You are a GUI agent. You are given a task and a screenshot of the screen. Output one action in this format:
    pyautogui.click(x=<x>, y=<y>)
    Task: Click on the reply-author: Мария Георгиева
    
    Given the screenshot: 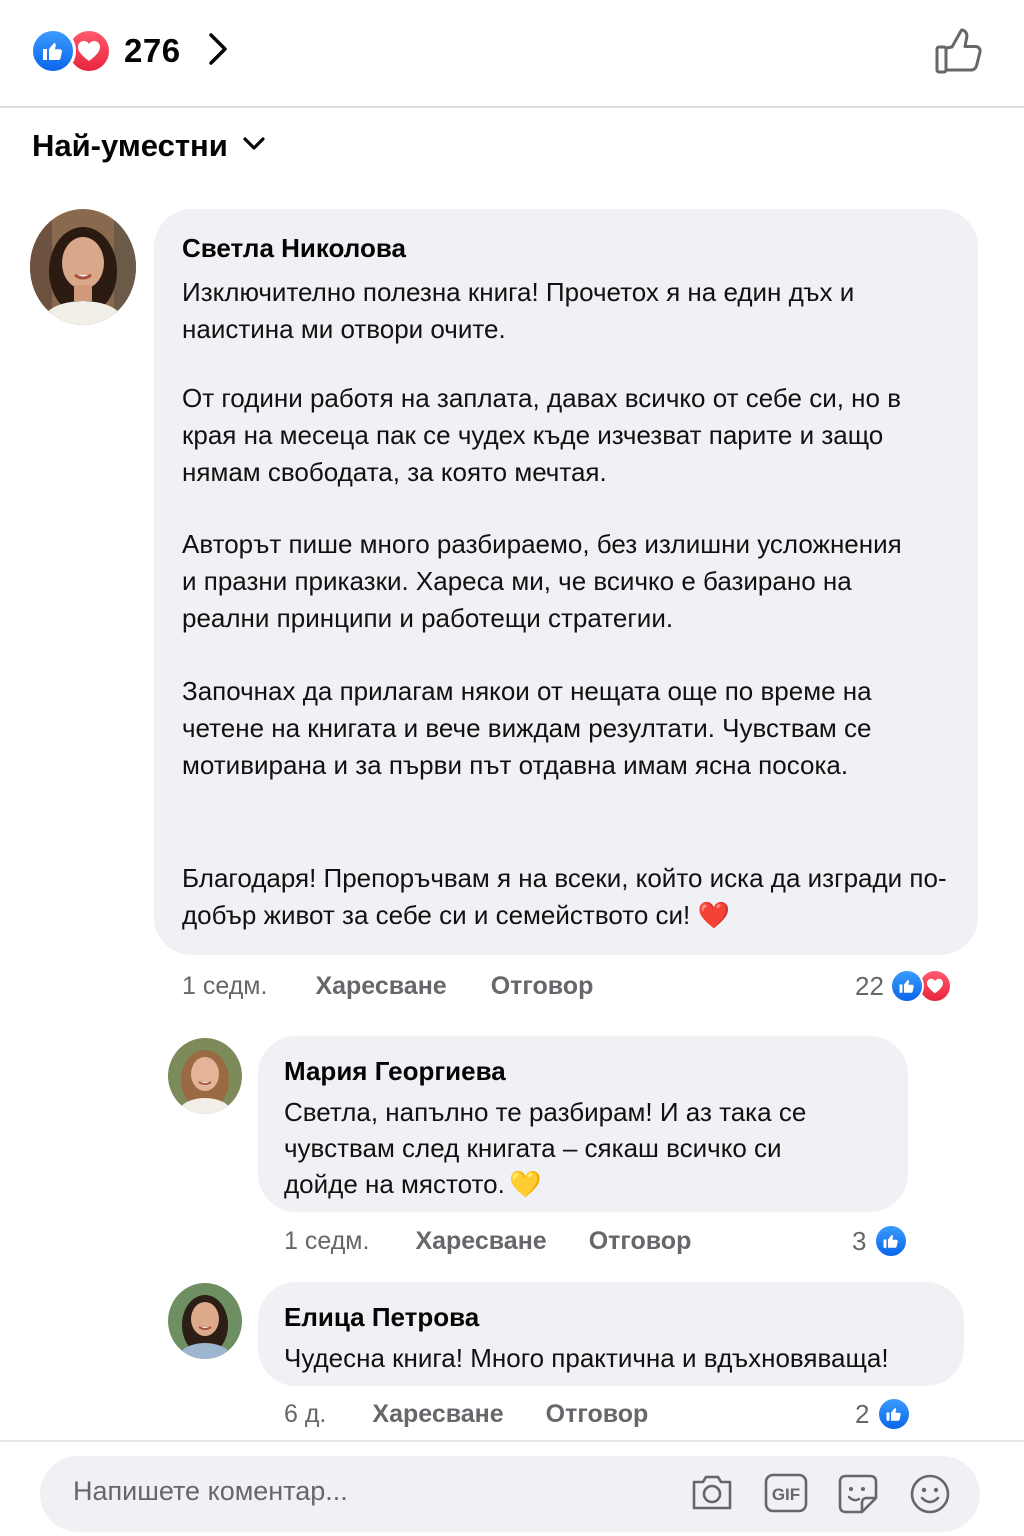 What is the action you would take?
    pyautogui.click(x=395, y=1071)
    